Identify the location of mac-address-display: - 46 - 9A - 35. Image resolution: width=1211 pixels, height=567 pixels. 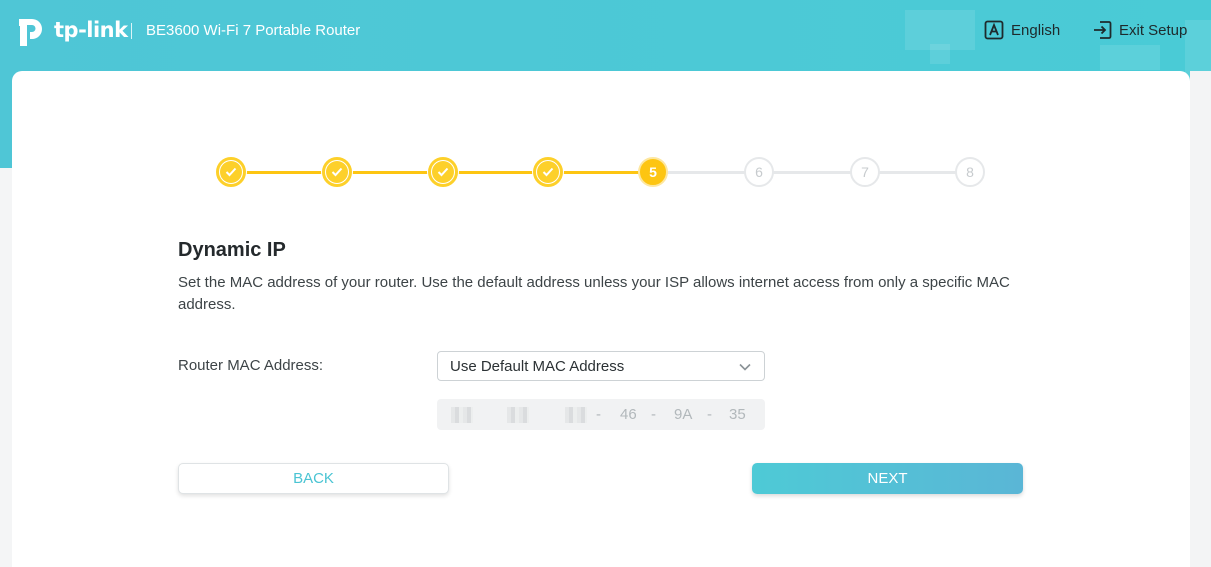
(601, 414).